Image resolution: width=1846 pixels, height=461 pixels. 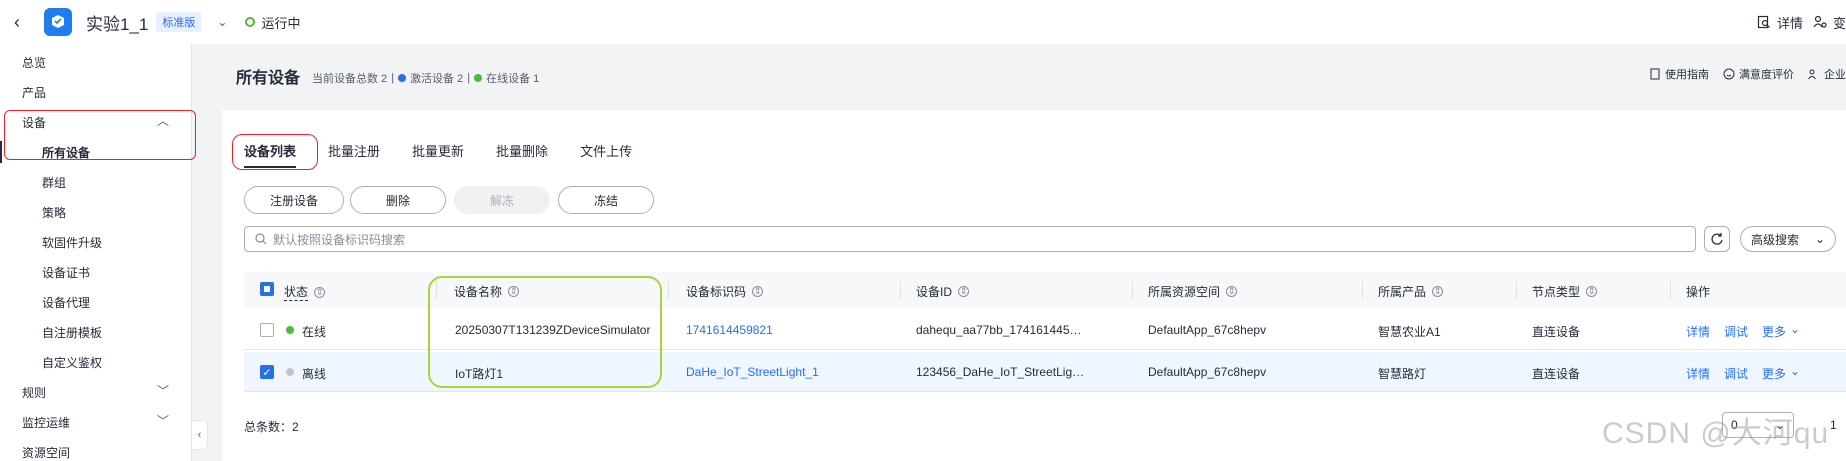 I want to click on sidebar-item-policy: 策略, so click(x=54, y=212).